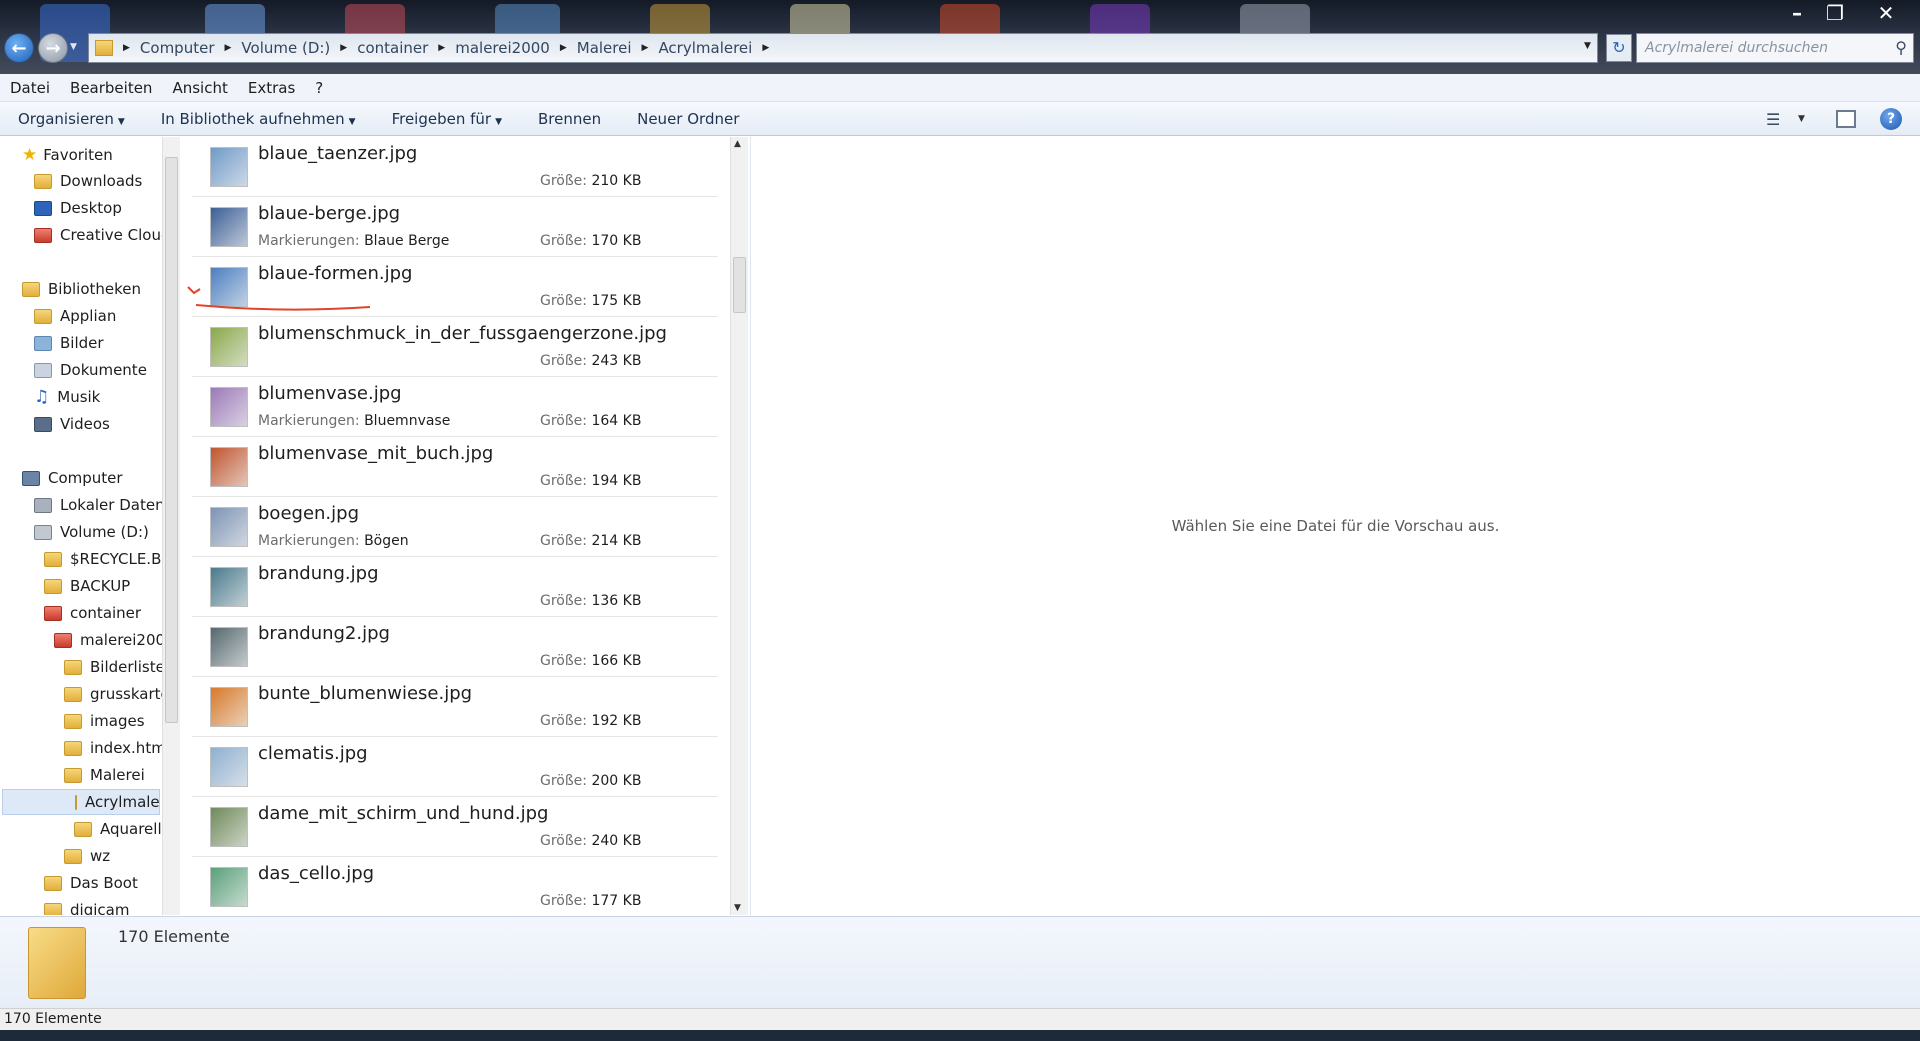 The height and width of the screenshot is (1041, 1920). What do you see at coordinates (1801, 119) in the screenshot?
I see `view-chevron-down-icon: ▼` at bounding box center [1801, 119].